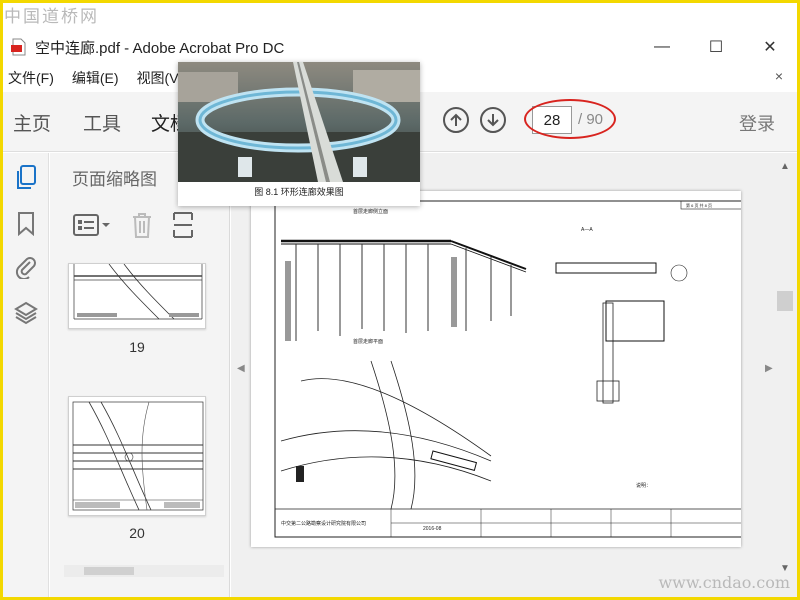  Describe the element at coordinates (299, 122) in the screenshot. I see `corridor-rendering-image` at that location.